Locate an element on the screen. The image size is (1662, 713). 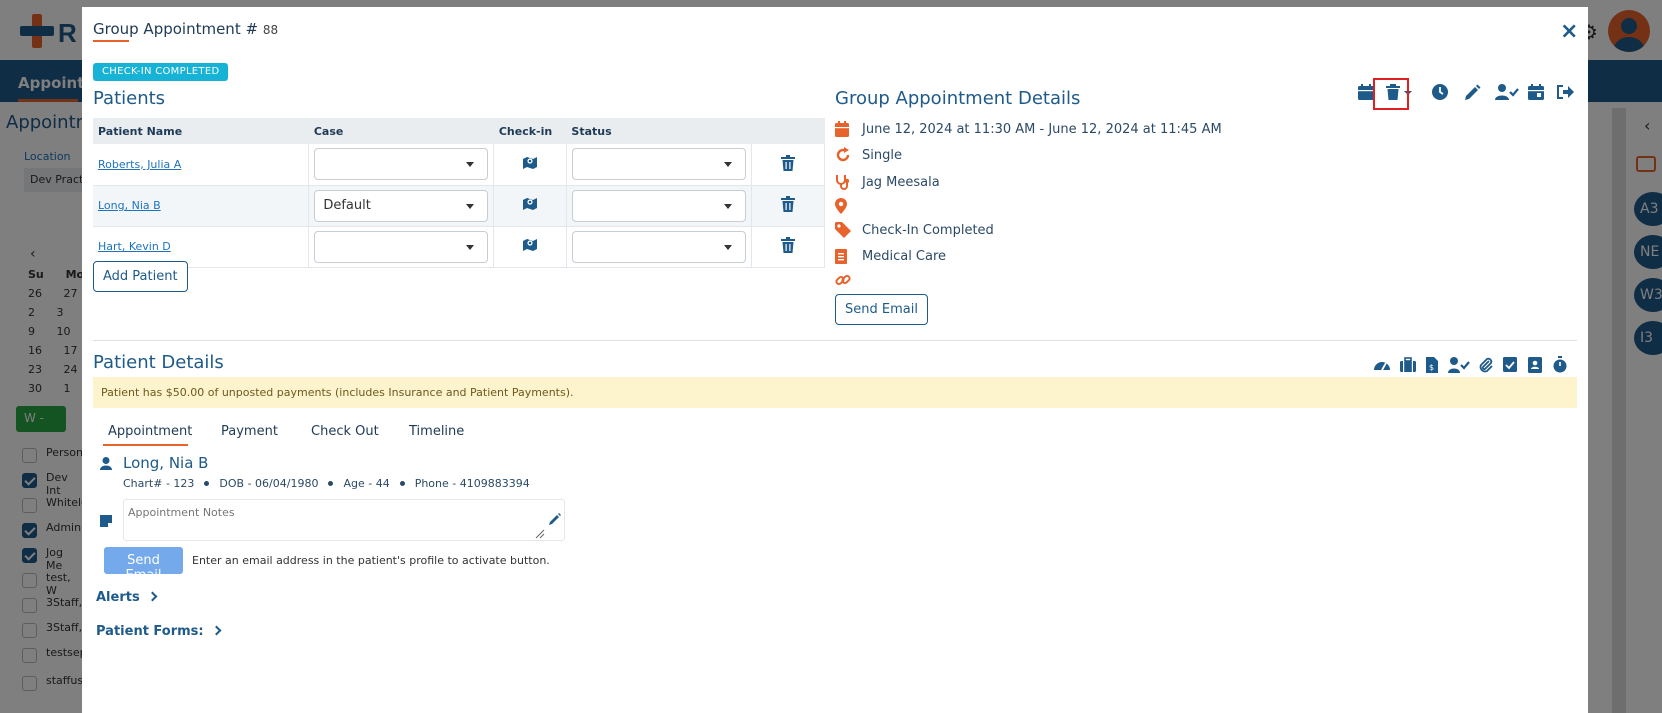
patient-link: Long, Nia B is located at coordinates (129, 205).